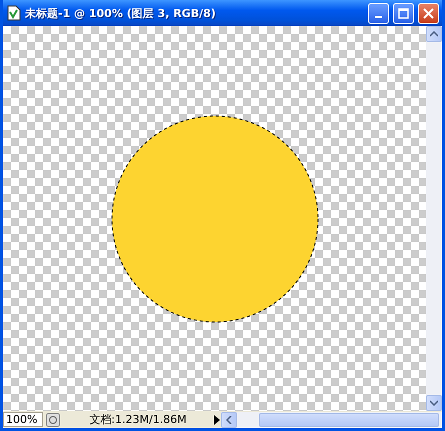 The height and width of the screenshot is (431, 445). I want to click on scroll-up-button, so click(434, 34).